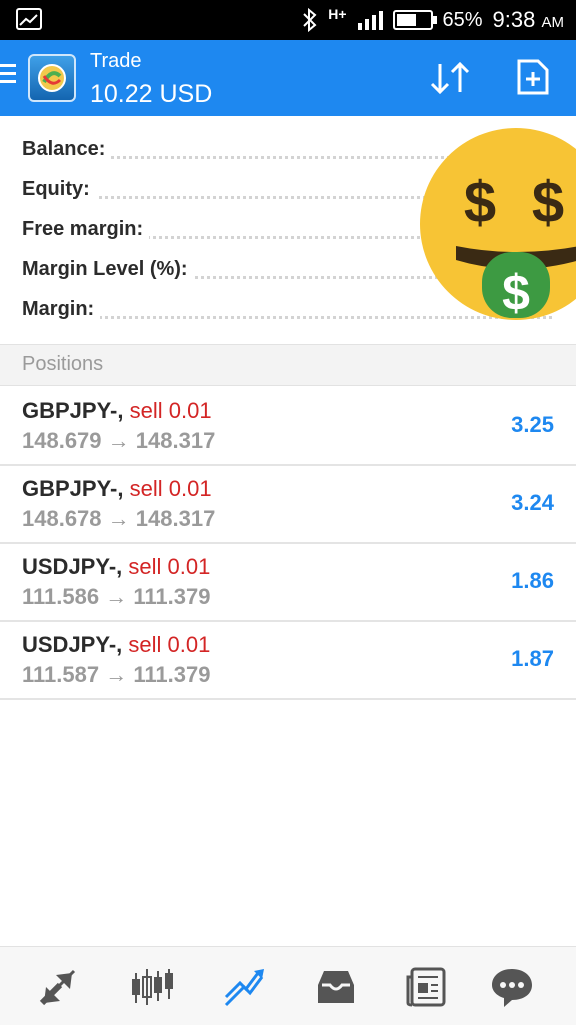  I want to click on position-open-price: 111.586, so click(61, 596).